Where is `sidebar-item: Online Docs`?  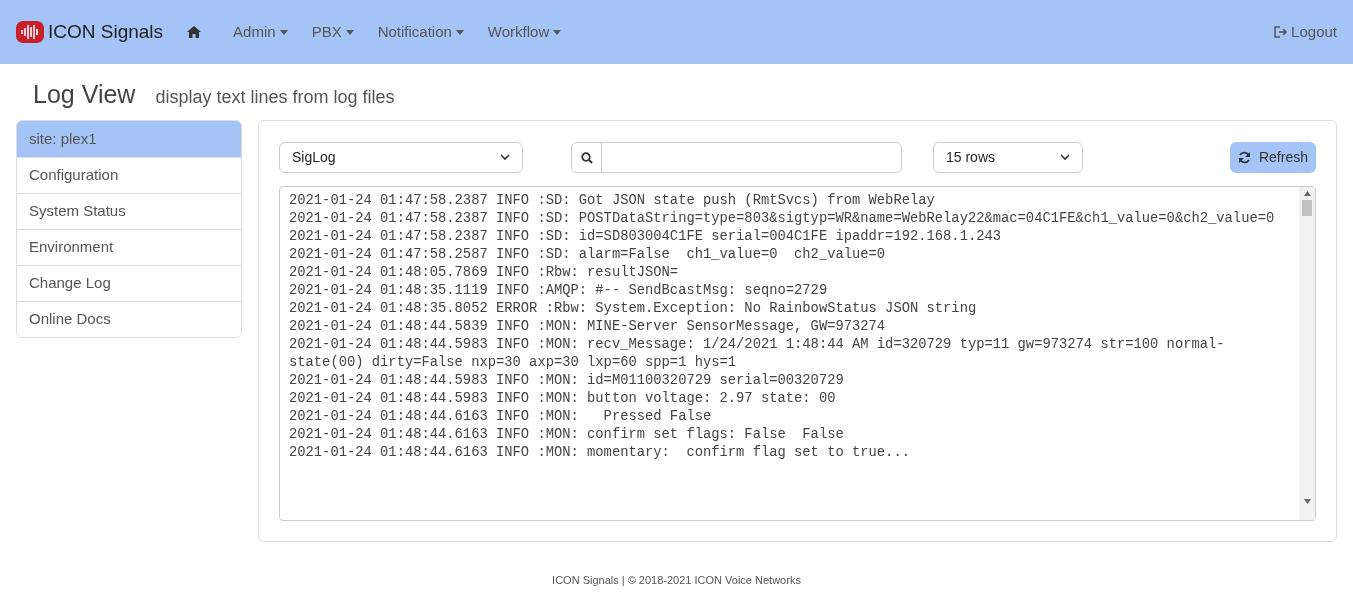
sidebar-item: Online Docs is located at coordinates (129, 319).